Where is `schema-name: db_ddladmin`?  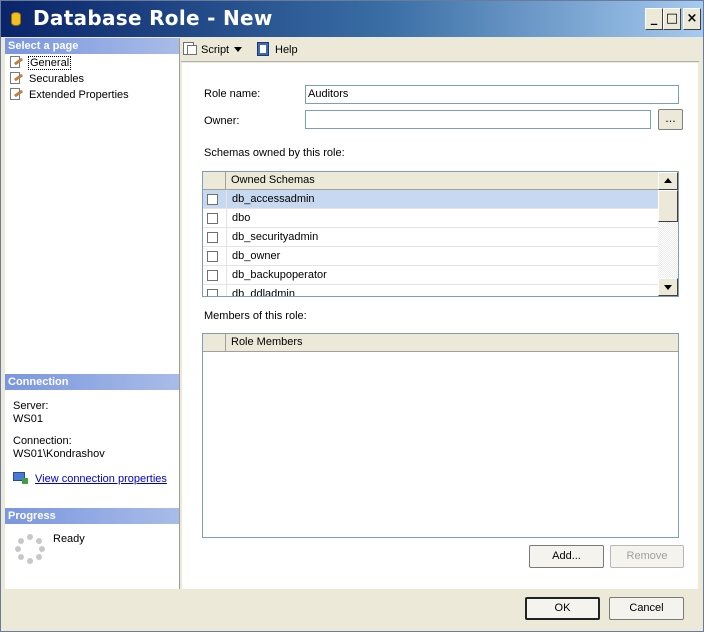 schema-name: db_ddladmin is located at coordinates (263, 292).